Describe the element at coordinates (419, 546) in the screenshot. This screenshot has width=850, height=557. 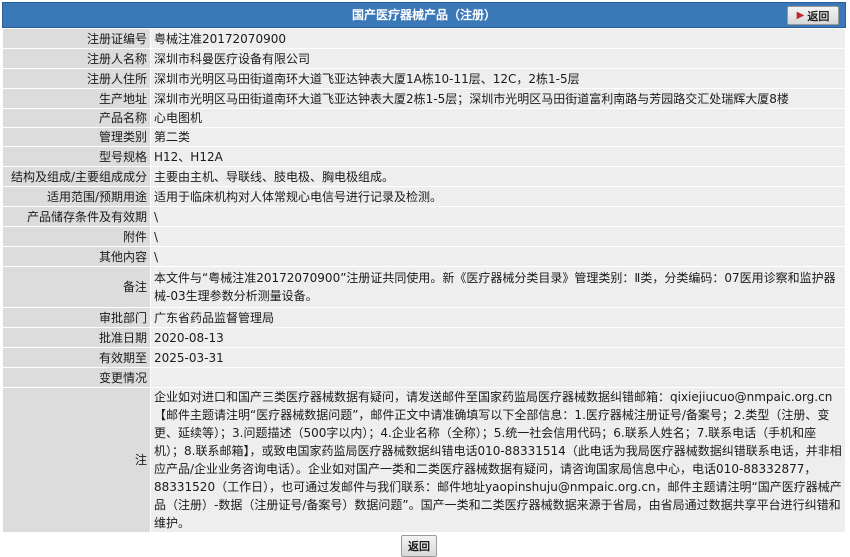
I see `back-button-bottom: 返回` at that location.